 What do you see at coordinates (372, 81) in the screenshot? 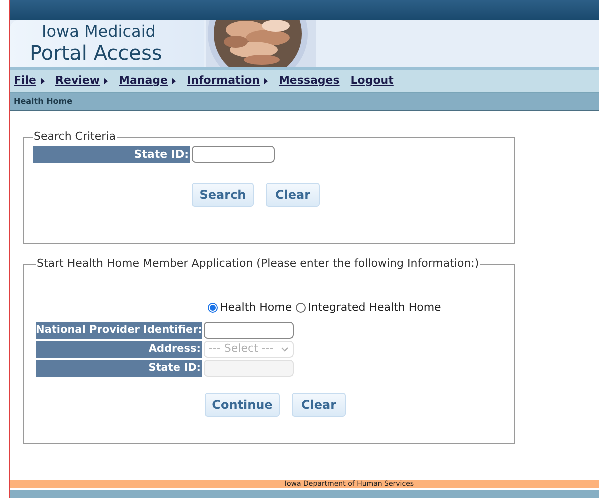
I see `menu-item: Logout` at bounding box center [372, 81].